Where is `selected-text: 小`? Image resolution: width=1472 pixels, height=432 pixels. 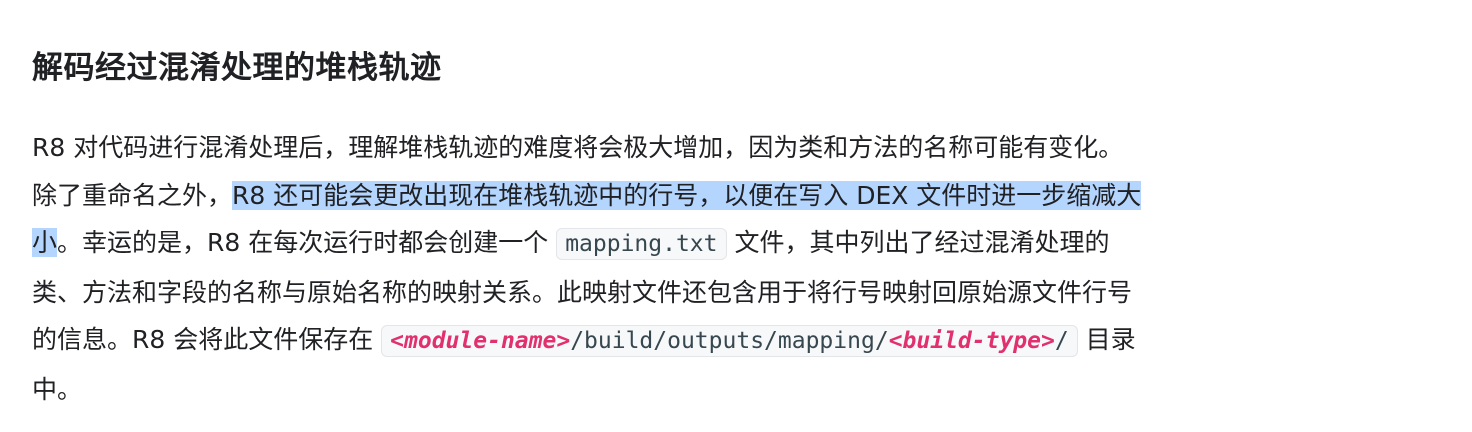 selected-text: 小 is located at coordinates (45, 242).